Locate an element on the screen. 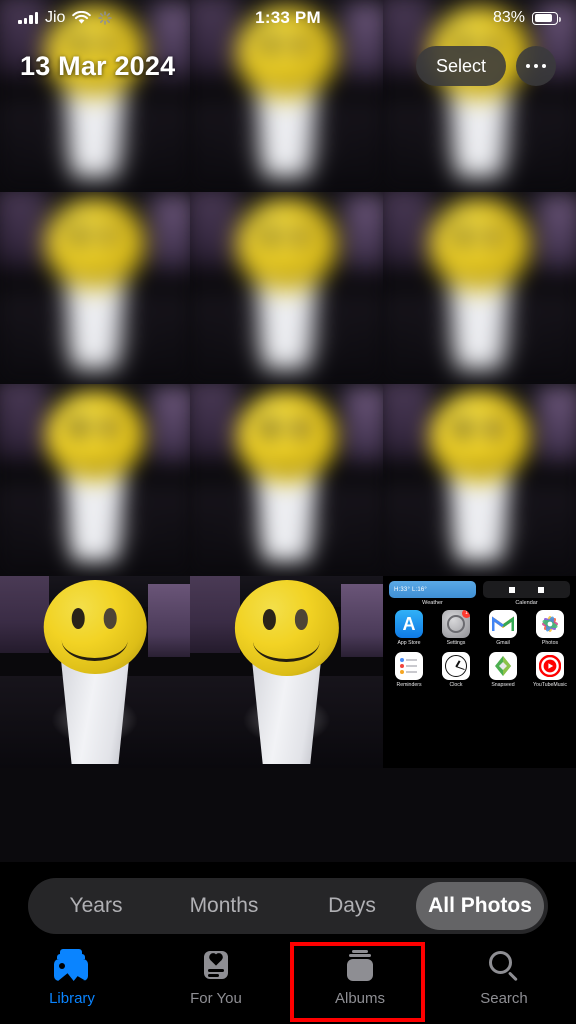  tab-bar: Library For You Albums Search is located at coordinates (288, 980).